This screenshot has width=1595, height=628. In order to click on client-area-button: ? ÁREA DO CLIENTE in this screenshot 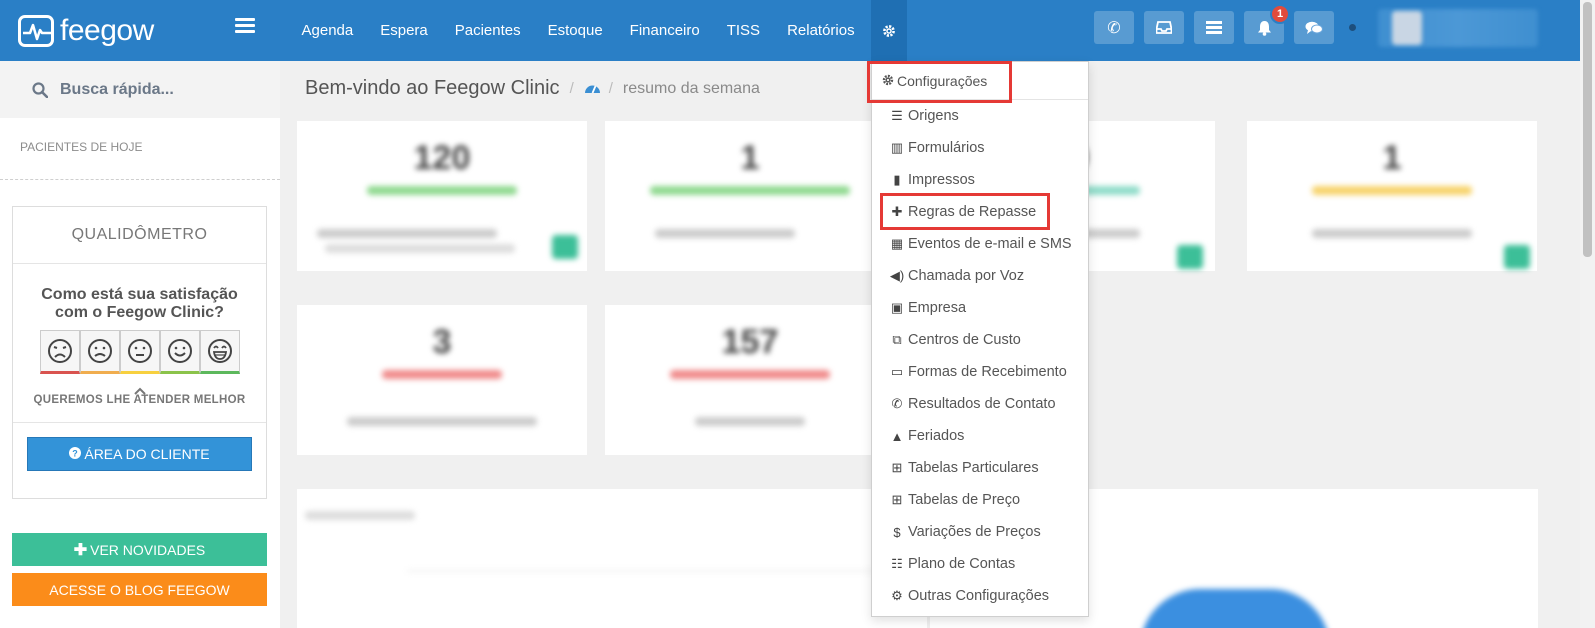, I will do `click(139, 454)`.